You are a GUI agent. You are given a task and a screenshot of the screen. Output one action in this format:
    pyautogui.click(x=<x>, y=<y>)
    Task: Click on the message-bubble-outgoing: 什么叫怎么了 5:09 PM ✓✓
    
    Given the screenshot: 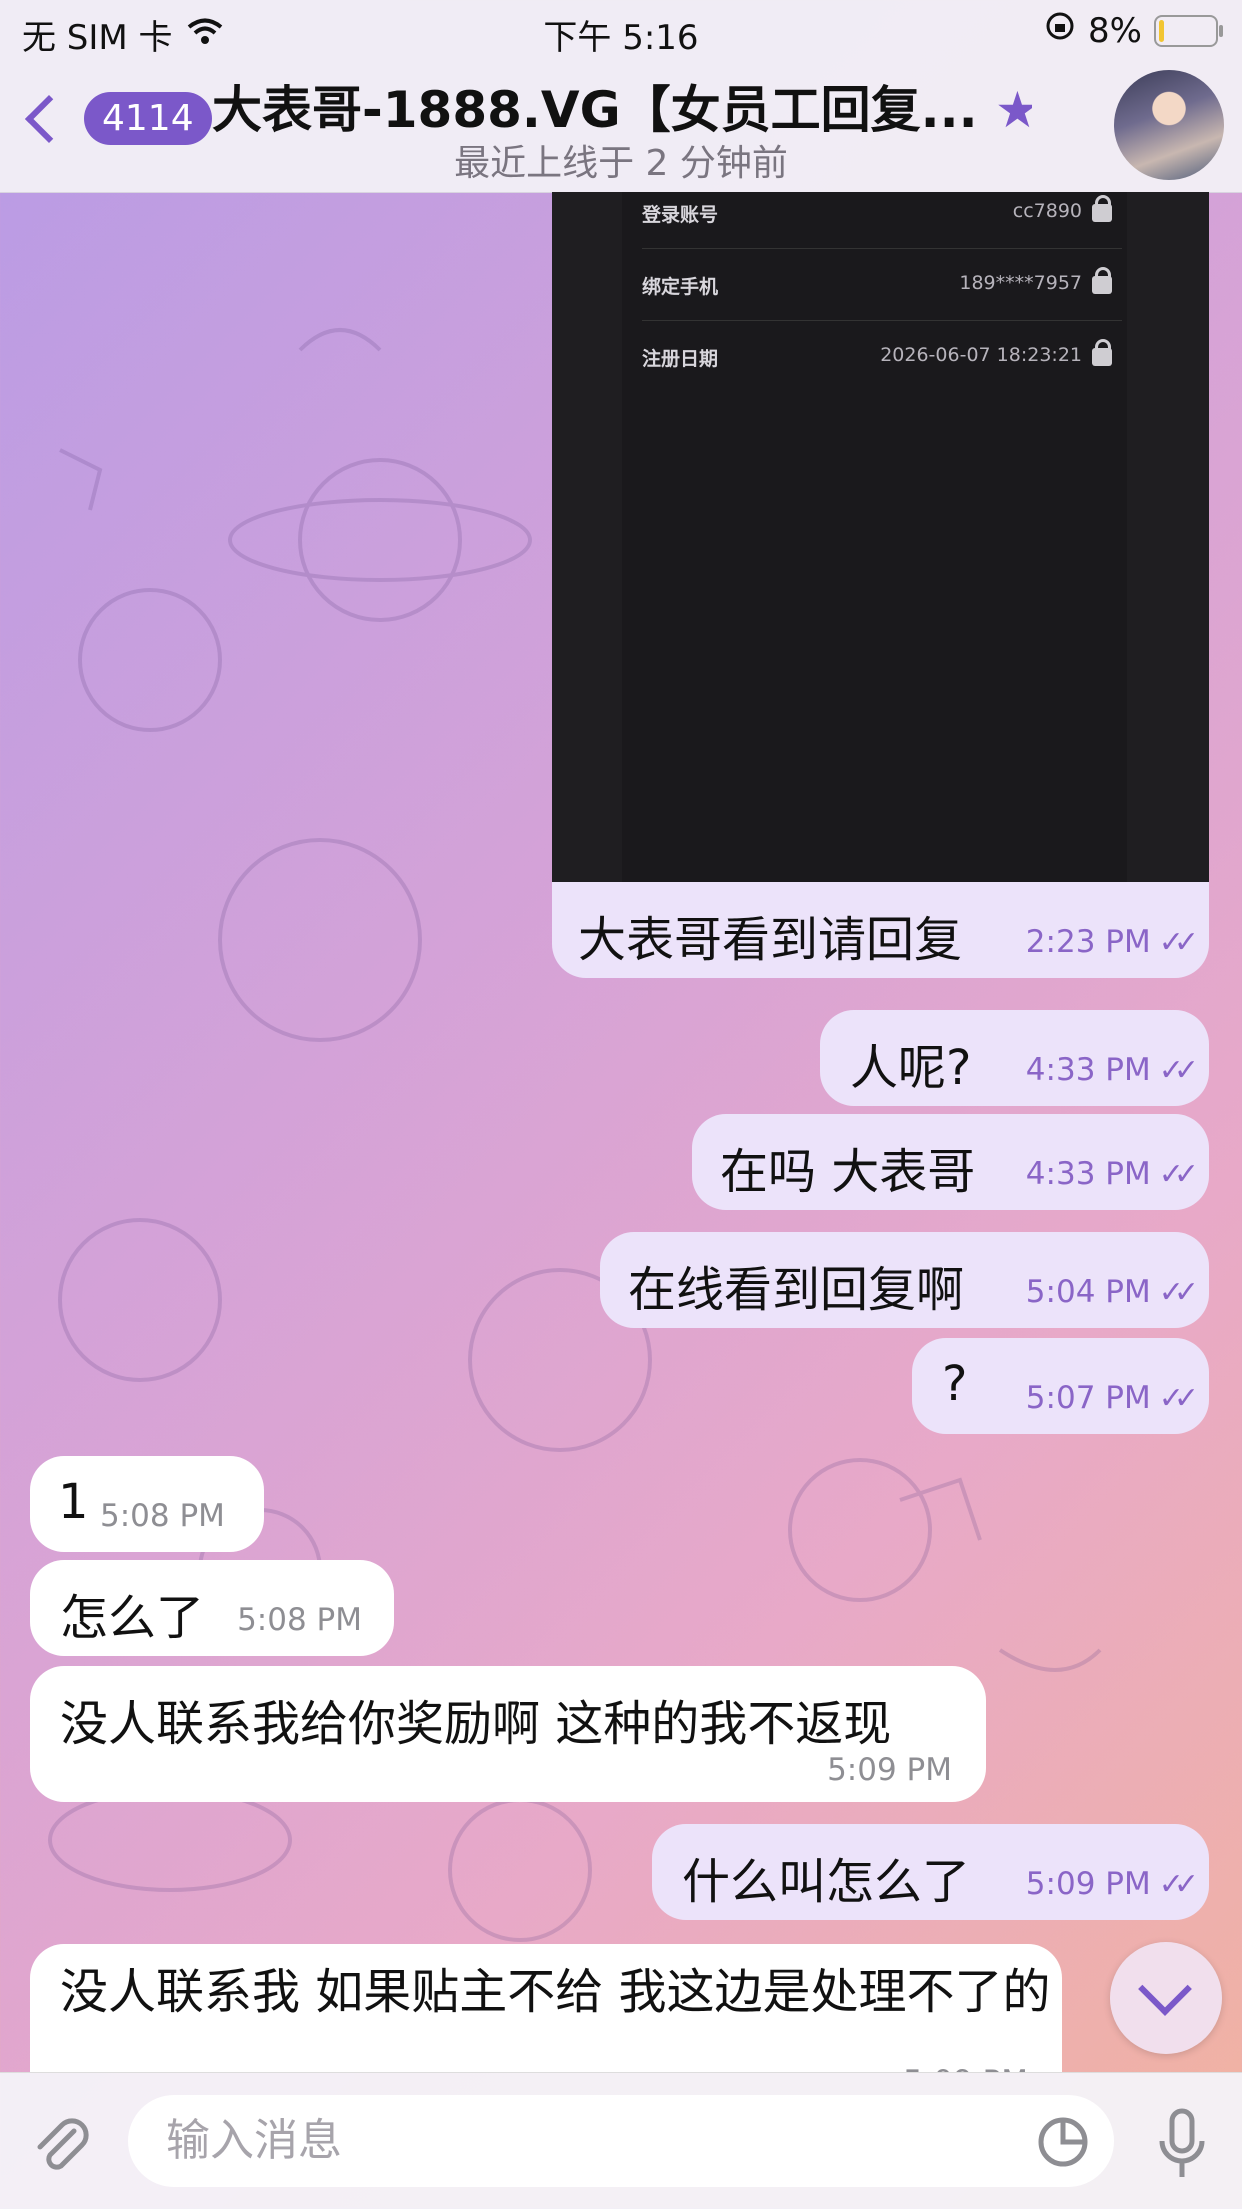 What is the action you would take?
    pyautogui.click(x=930, y=1872)
    